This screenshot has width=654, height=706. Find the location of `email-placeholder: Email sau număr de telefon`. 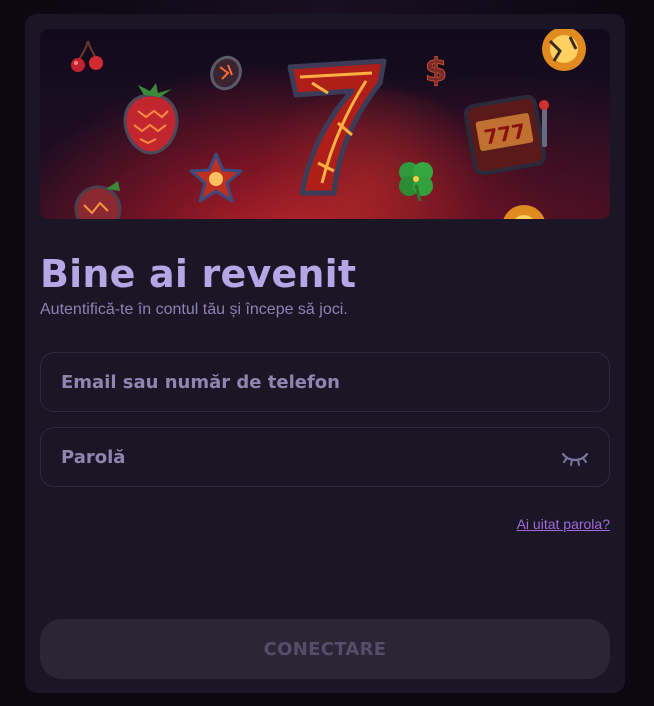

email-placeholder: Email sau număr de telefon is located at coordinates (200, 382).